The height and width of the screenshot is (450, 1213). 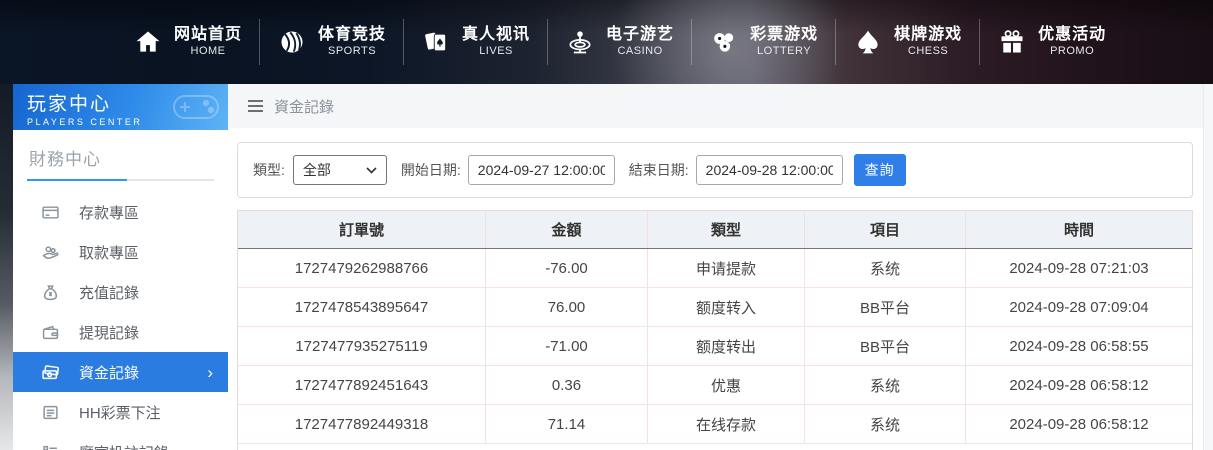 What do you see at coordinates (50, 412) in the screenshot?
I see `document-list-icon` at bounding box center [50, 412].